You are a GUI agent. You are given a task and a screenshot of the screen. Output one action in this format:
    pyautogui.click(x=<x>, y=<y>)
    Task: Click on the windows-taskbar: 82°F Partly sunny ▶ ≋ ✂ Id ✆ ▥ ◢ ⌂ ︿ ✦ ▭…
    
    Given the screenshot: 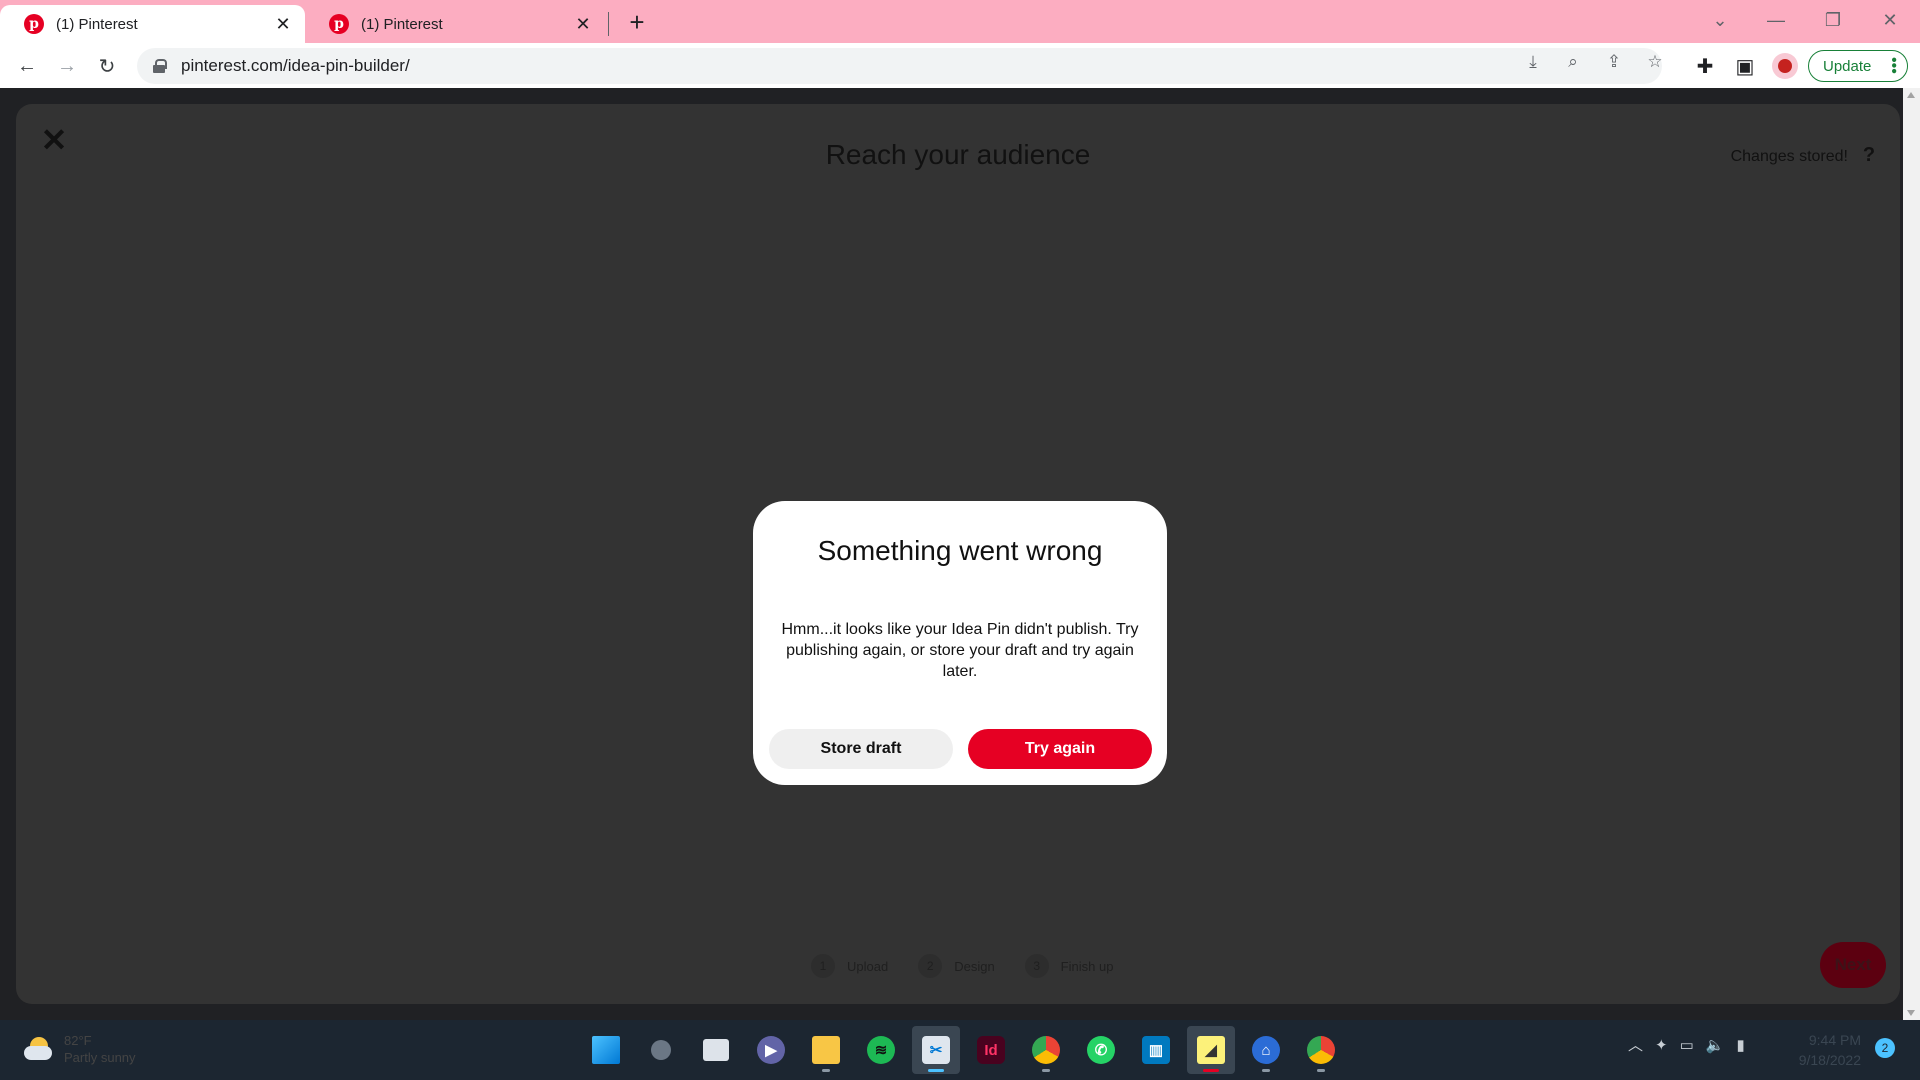 What is the action you would take?
    pyautogui.click(x=960, y=1050)
    